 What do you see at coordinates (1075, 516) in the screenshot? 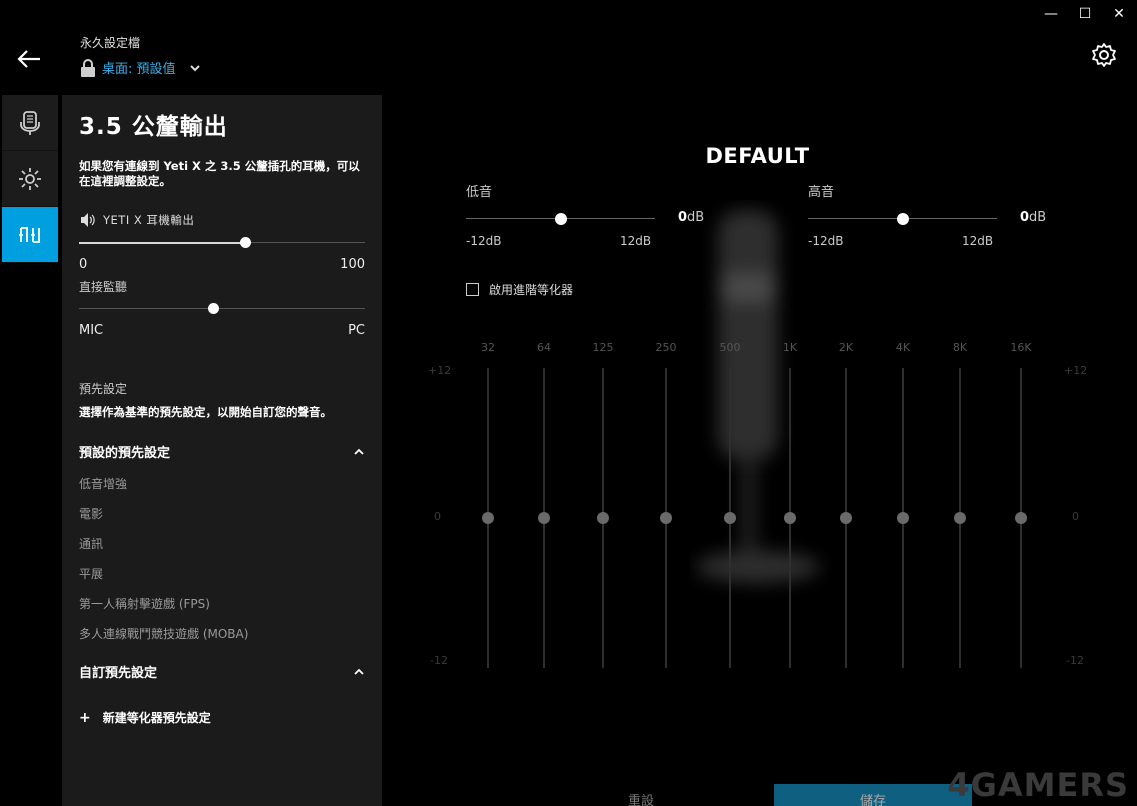
I see `eq-axis-mid-right: 0` at bounding box center [1075, 516].